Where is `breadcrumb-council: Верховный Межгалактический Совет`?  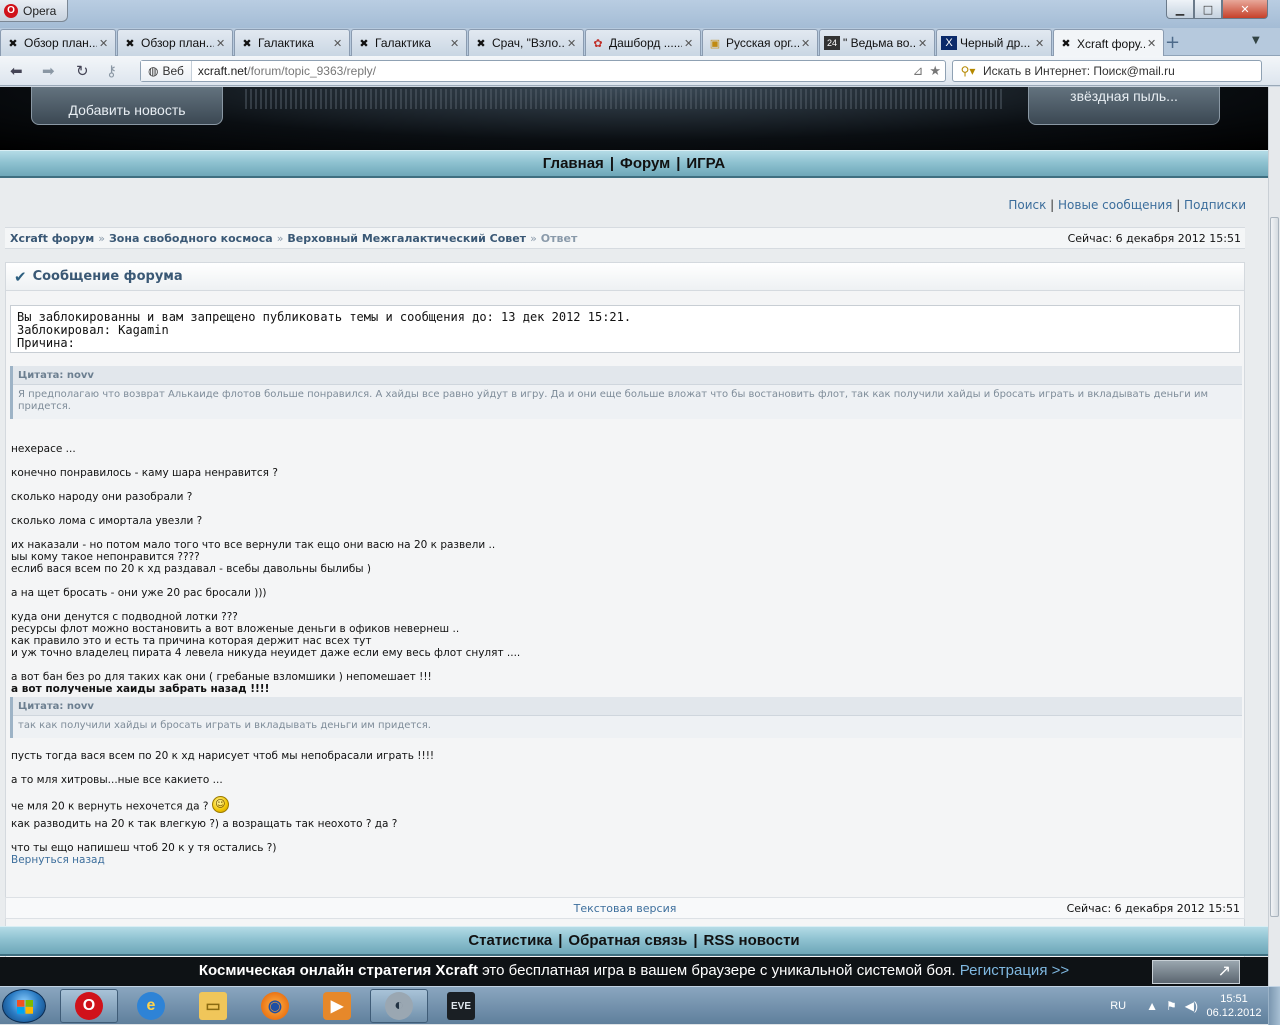
breadcrumb-council: Верховный Межгалактический Совет is located at coordinates (406, 238).